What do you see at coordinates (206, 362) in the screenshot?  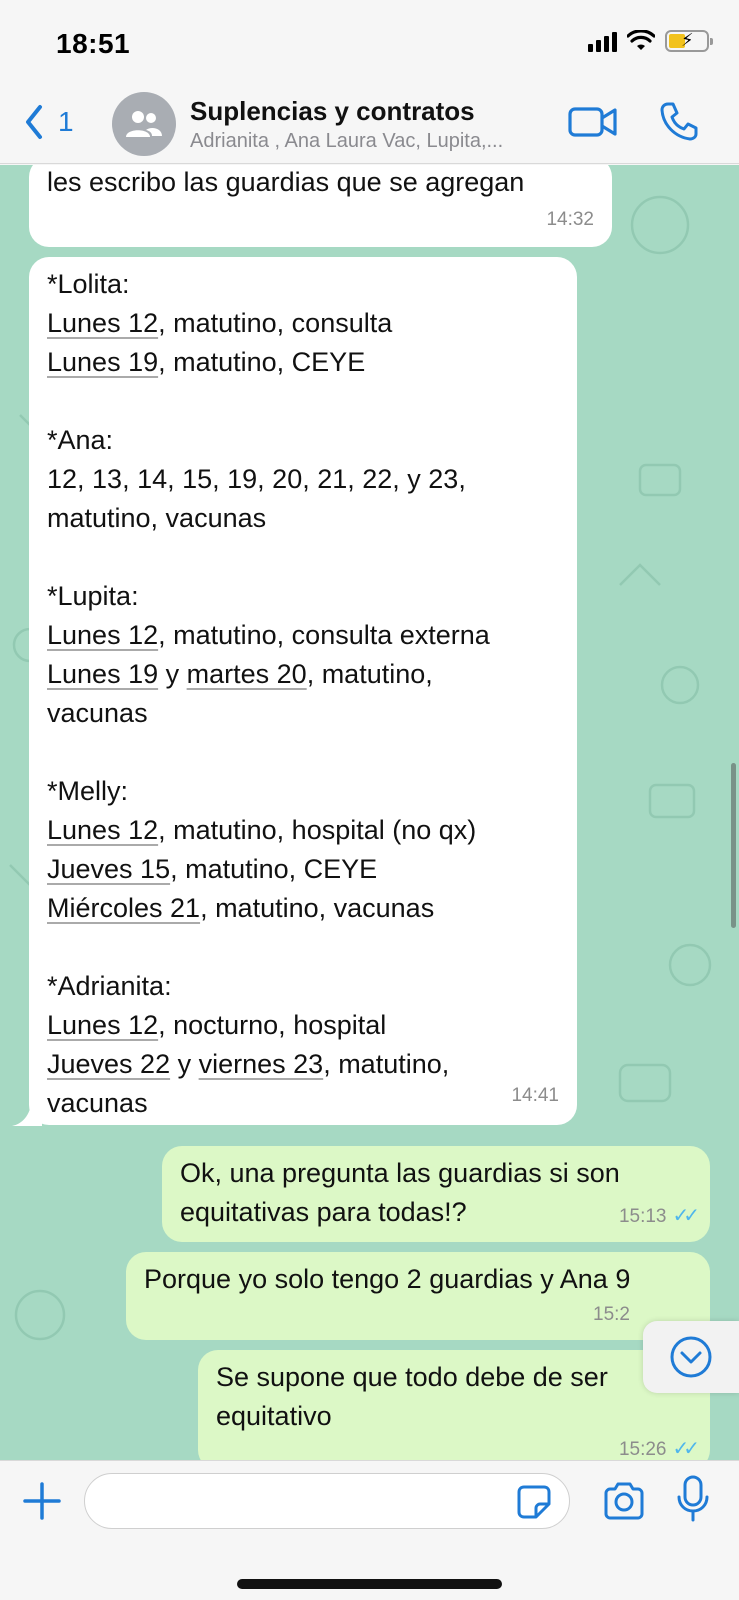 I see `schedule-line: Lunes 19, matutino, CEYE` at bounding box center [206, 362].